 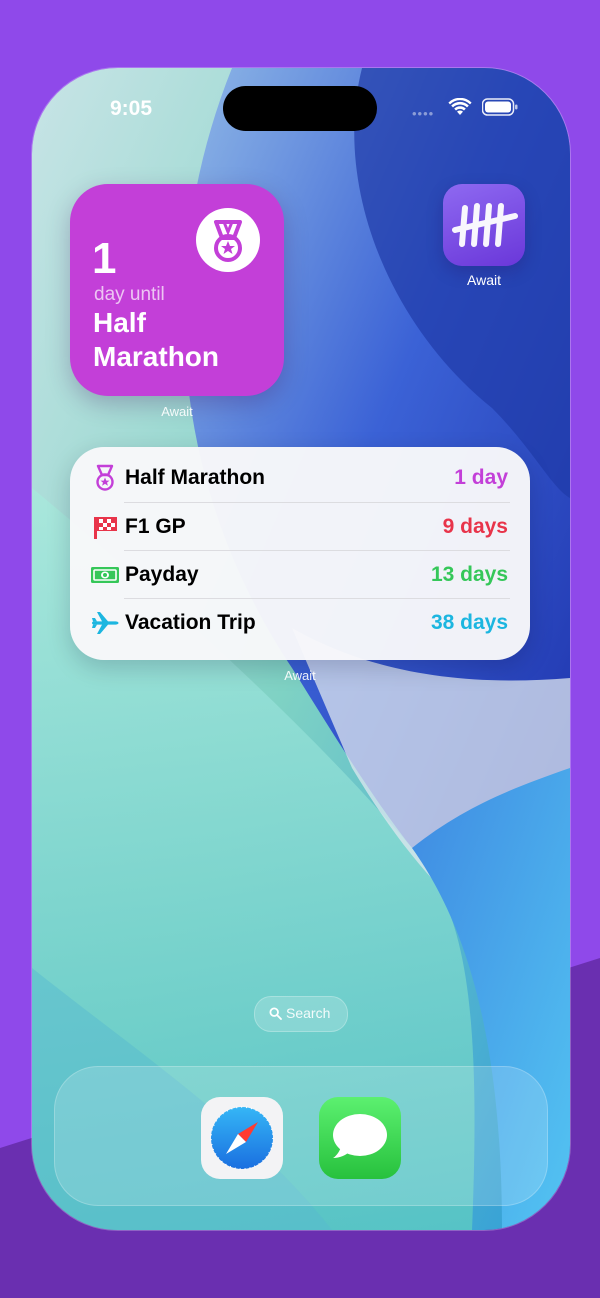 I want to click on dock, so click(x=301, y=1136).